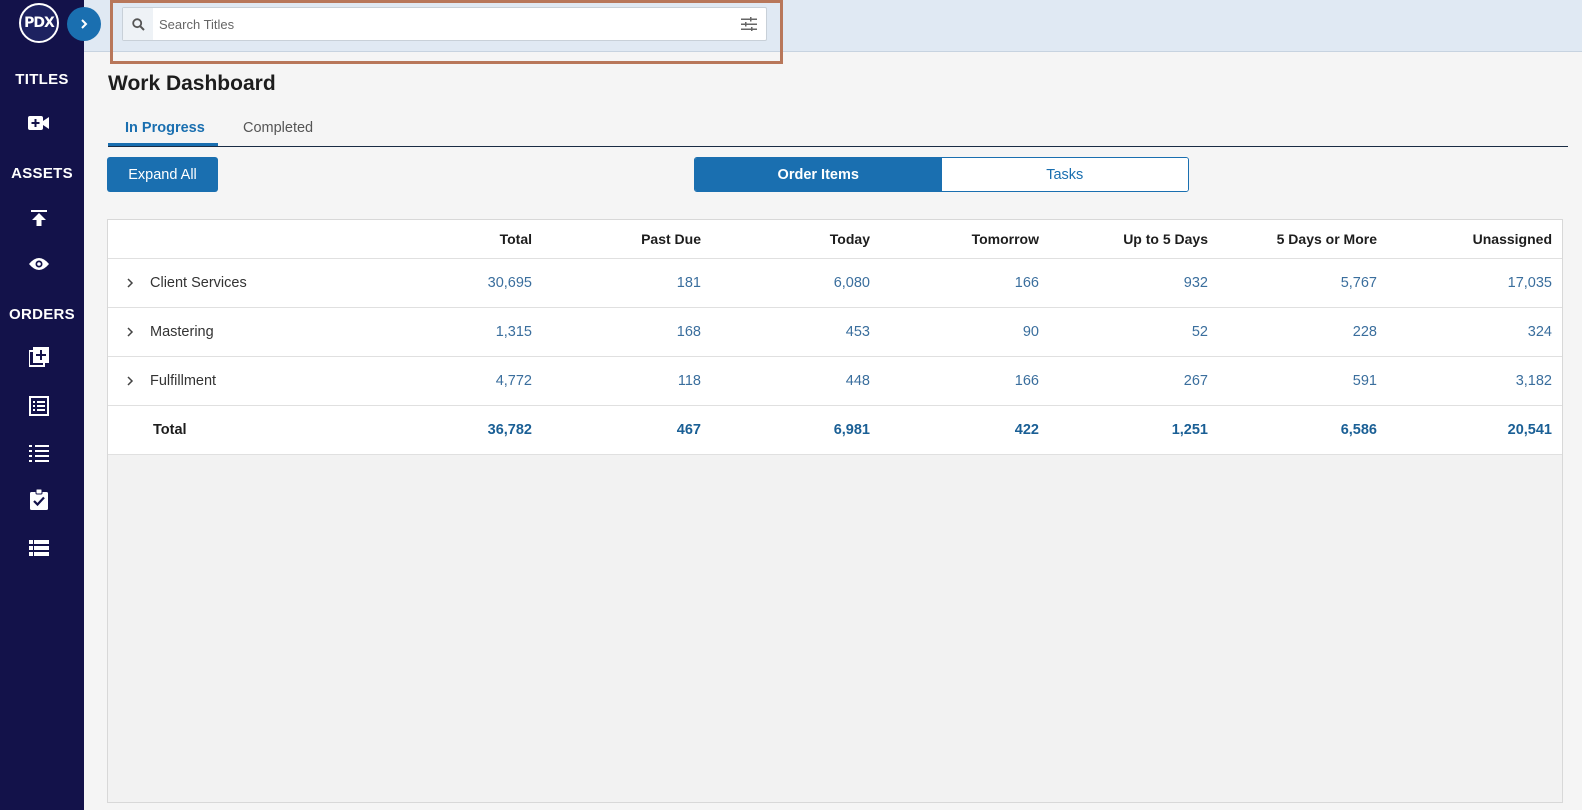  I want to click on cell-value: 6,080, so click(795, 283).